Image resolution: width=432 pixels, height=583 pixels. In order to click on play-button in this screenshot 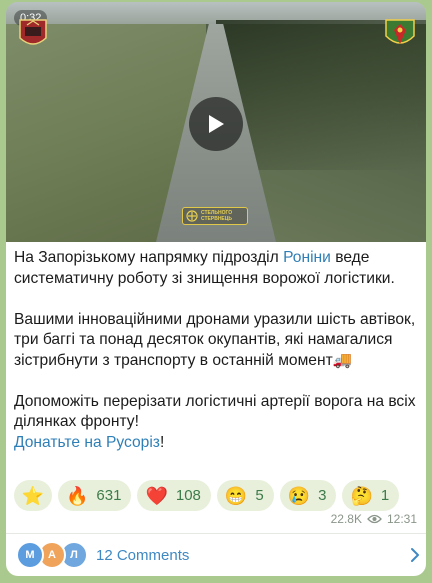, I will do `click(216, 124)`.